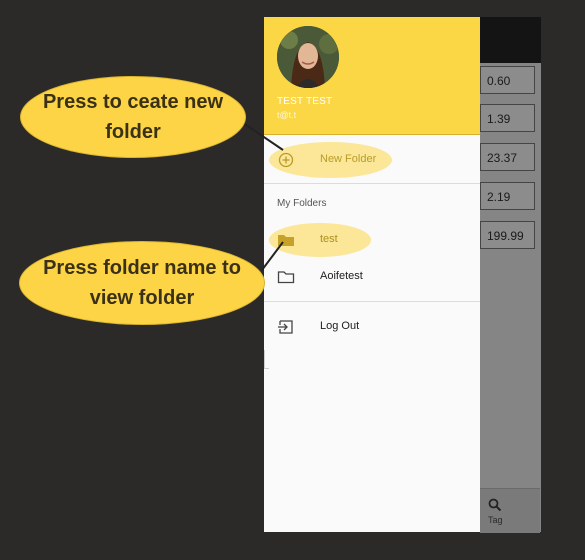  I want to click on folder-outline-icon, so click(286, 277).